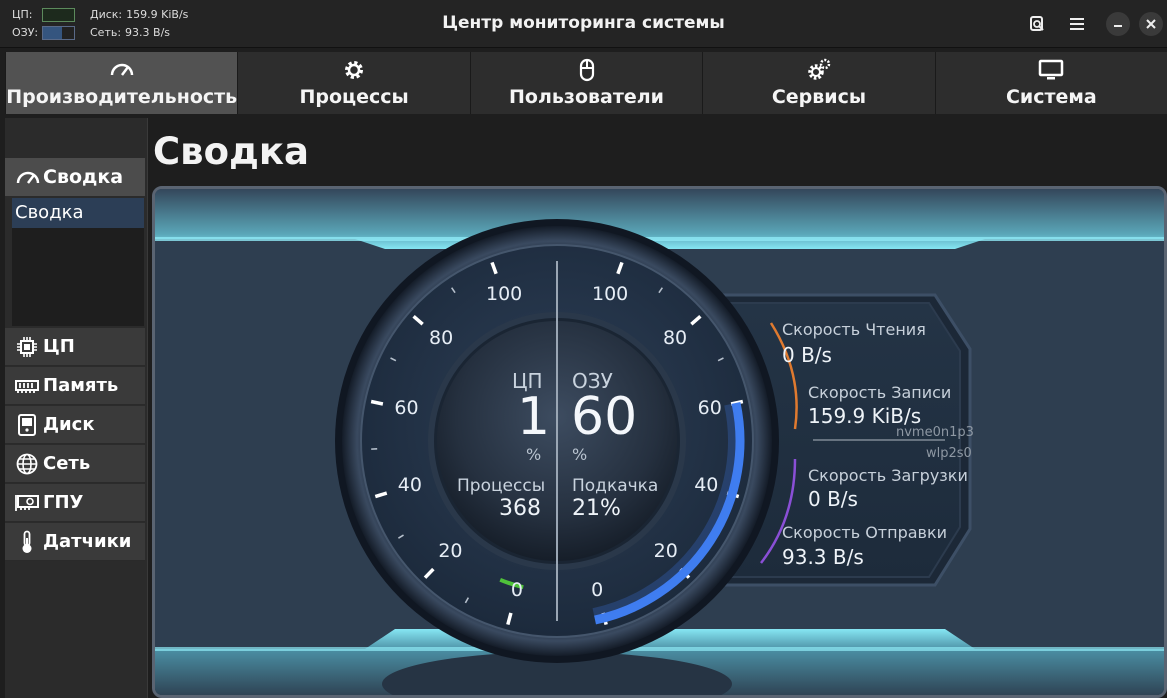  Describe the element at coordinates (534, 454) in the screenshot. I see `cpu-unit: %` at that location.